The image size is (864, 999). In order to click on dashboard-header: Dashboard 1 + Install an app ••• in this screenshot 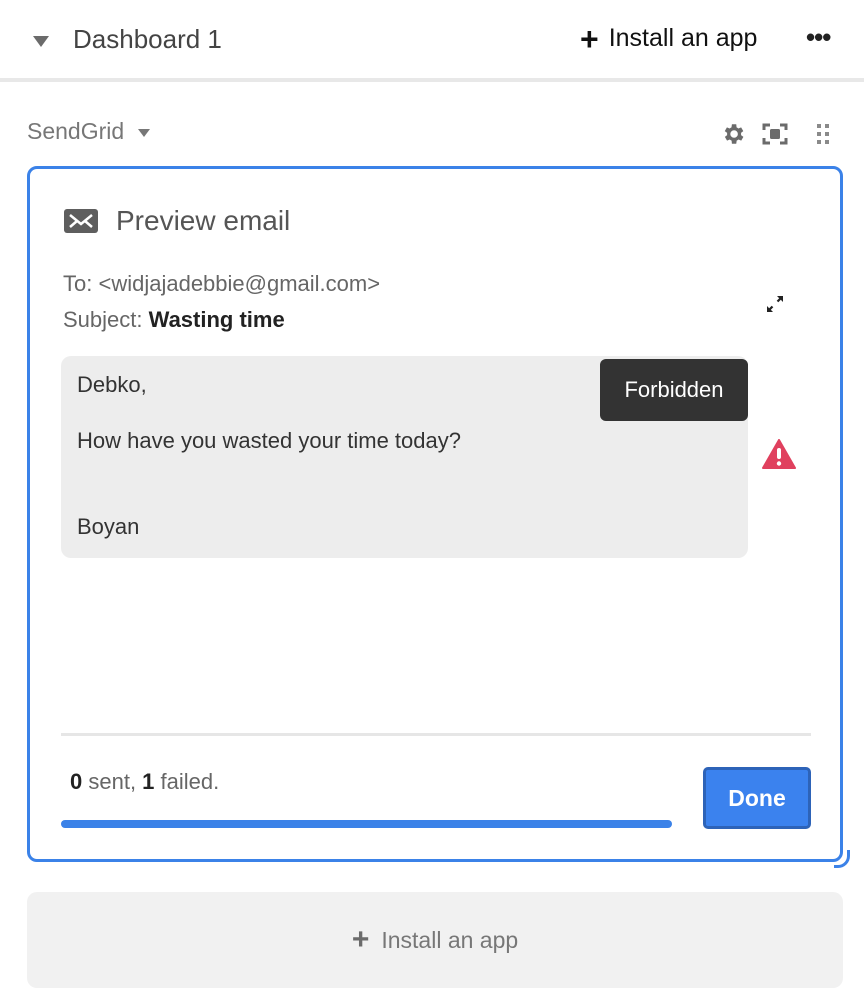, I will do `click(432, 41)`.